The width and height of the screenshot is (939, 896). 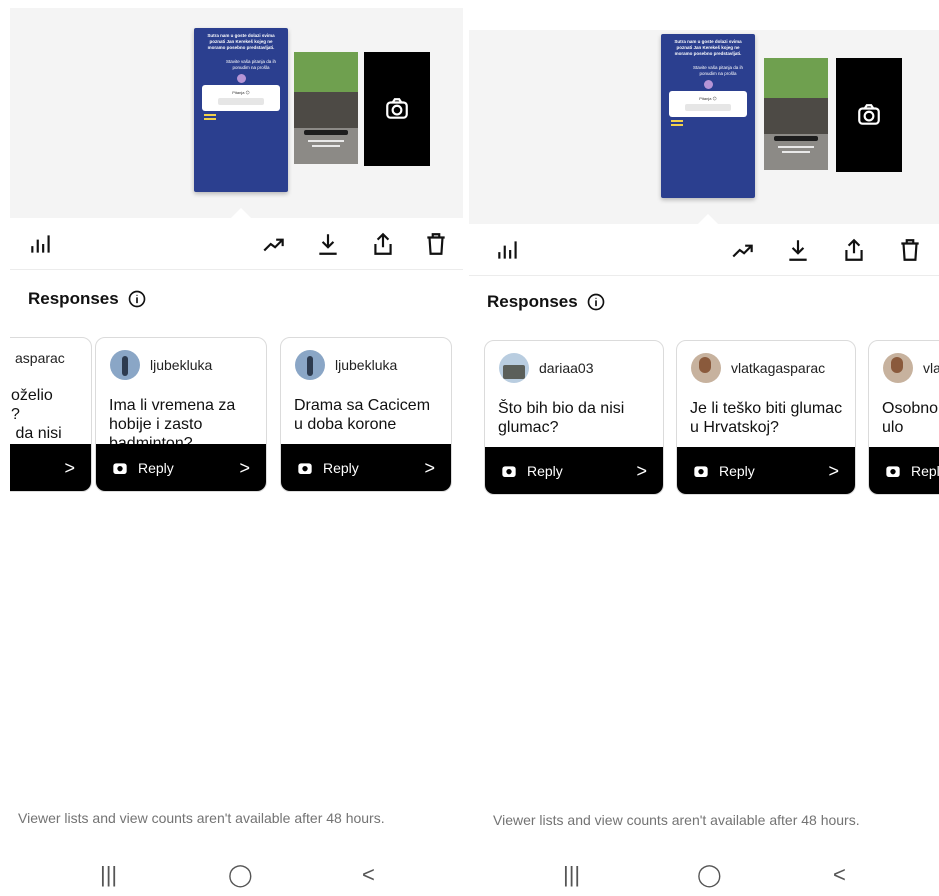 I want to click on response-question: Osobno predsta imao ulo, so click(x=910, y=418).